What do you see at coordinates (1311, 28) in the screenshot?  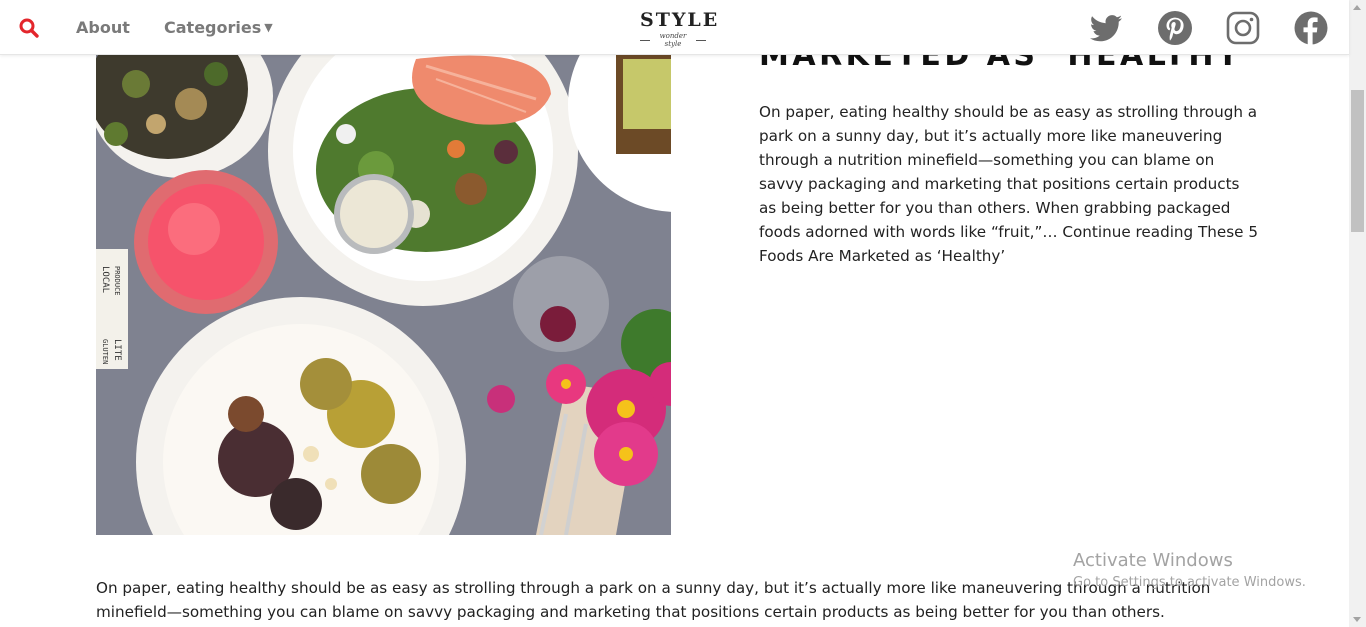 I see `facebook-icon` at bounding box center [1311, 28].